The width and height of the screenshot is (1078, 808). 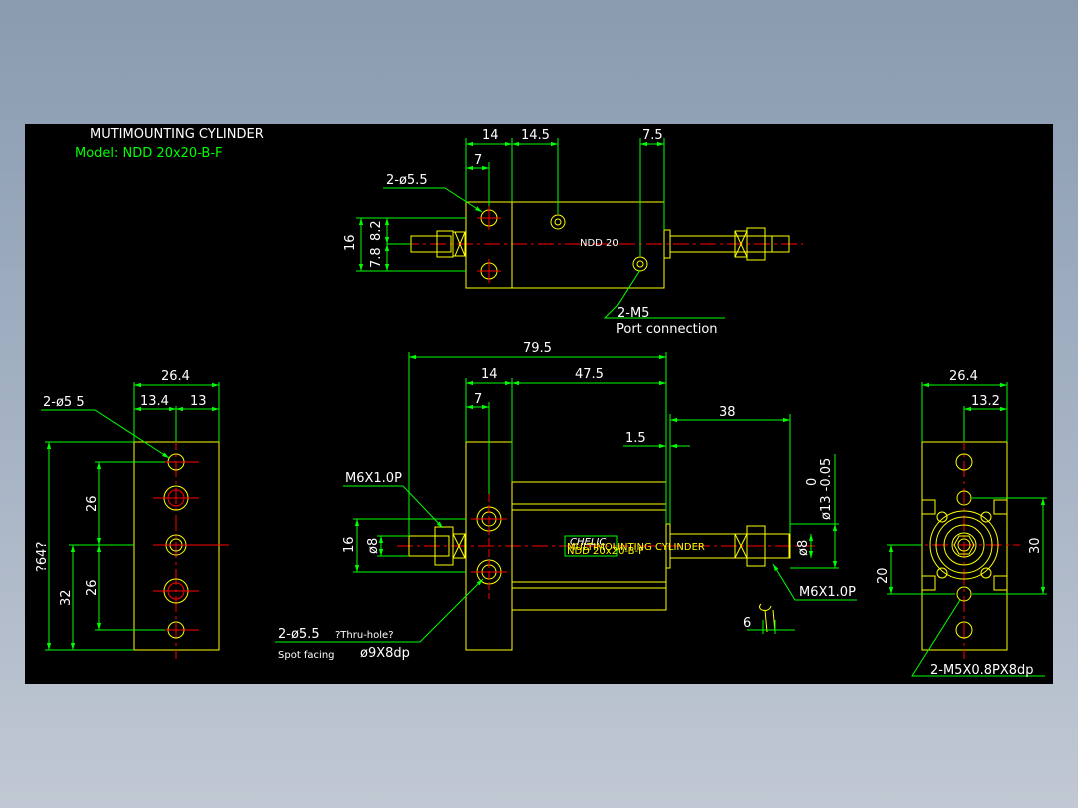 What do you see at coordinates (376, 257) in the screenshot?
I see `dim-label: 7.8` at bounding box center [376, 257].